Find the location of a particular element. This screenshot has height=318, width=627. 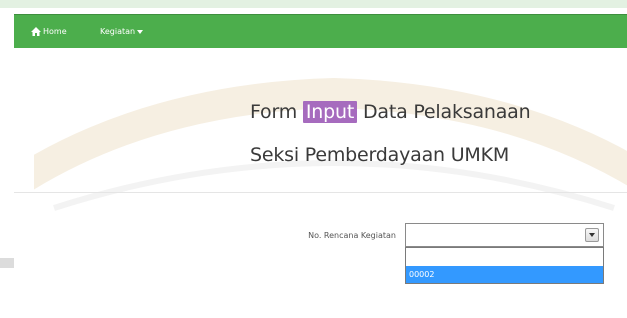

home-icon is located at coordinates (36, 31).